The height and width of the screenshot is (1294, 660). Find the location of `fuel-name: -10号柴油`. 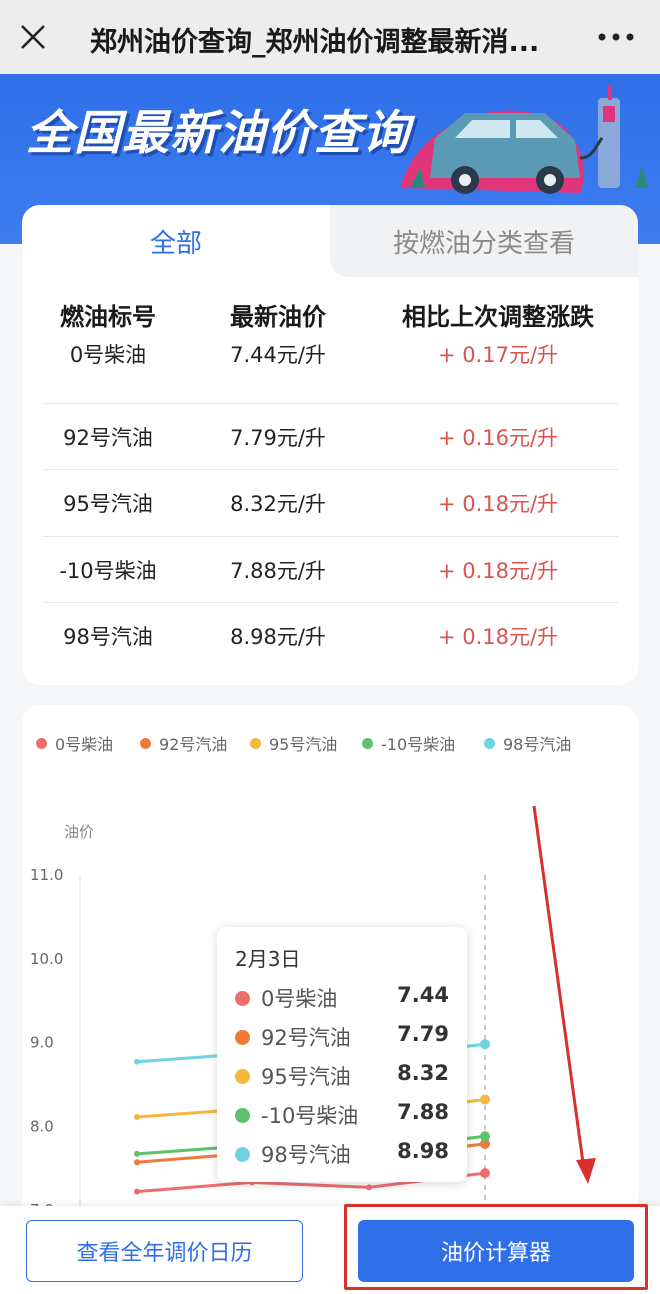

fuel-name: -10号柴油 is located at coordinates (108, 570).